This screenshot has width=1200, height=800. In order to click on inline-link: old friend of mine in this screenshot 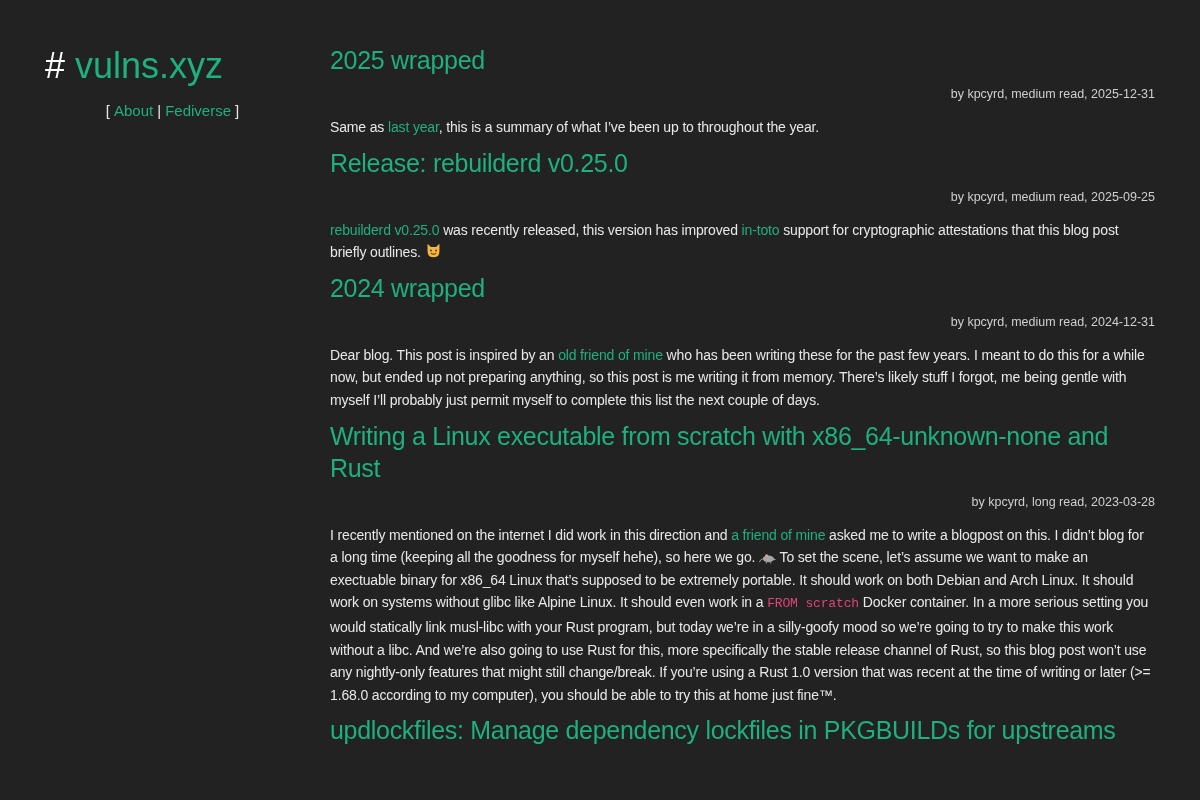, I will do `click(610, 354)`.